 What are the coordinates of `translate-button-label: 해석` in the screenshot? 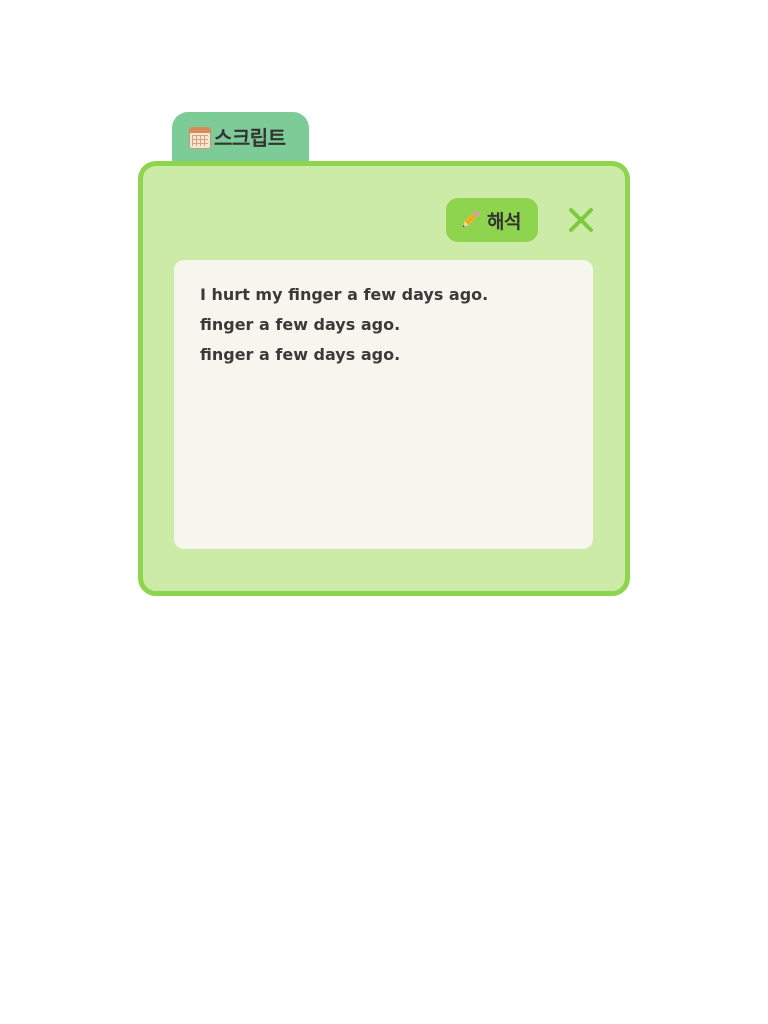 It's located at (504, 221).